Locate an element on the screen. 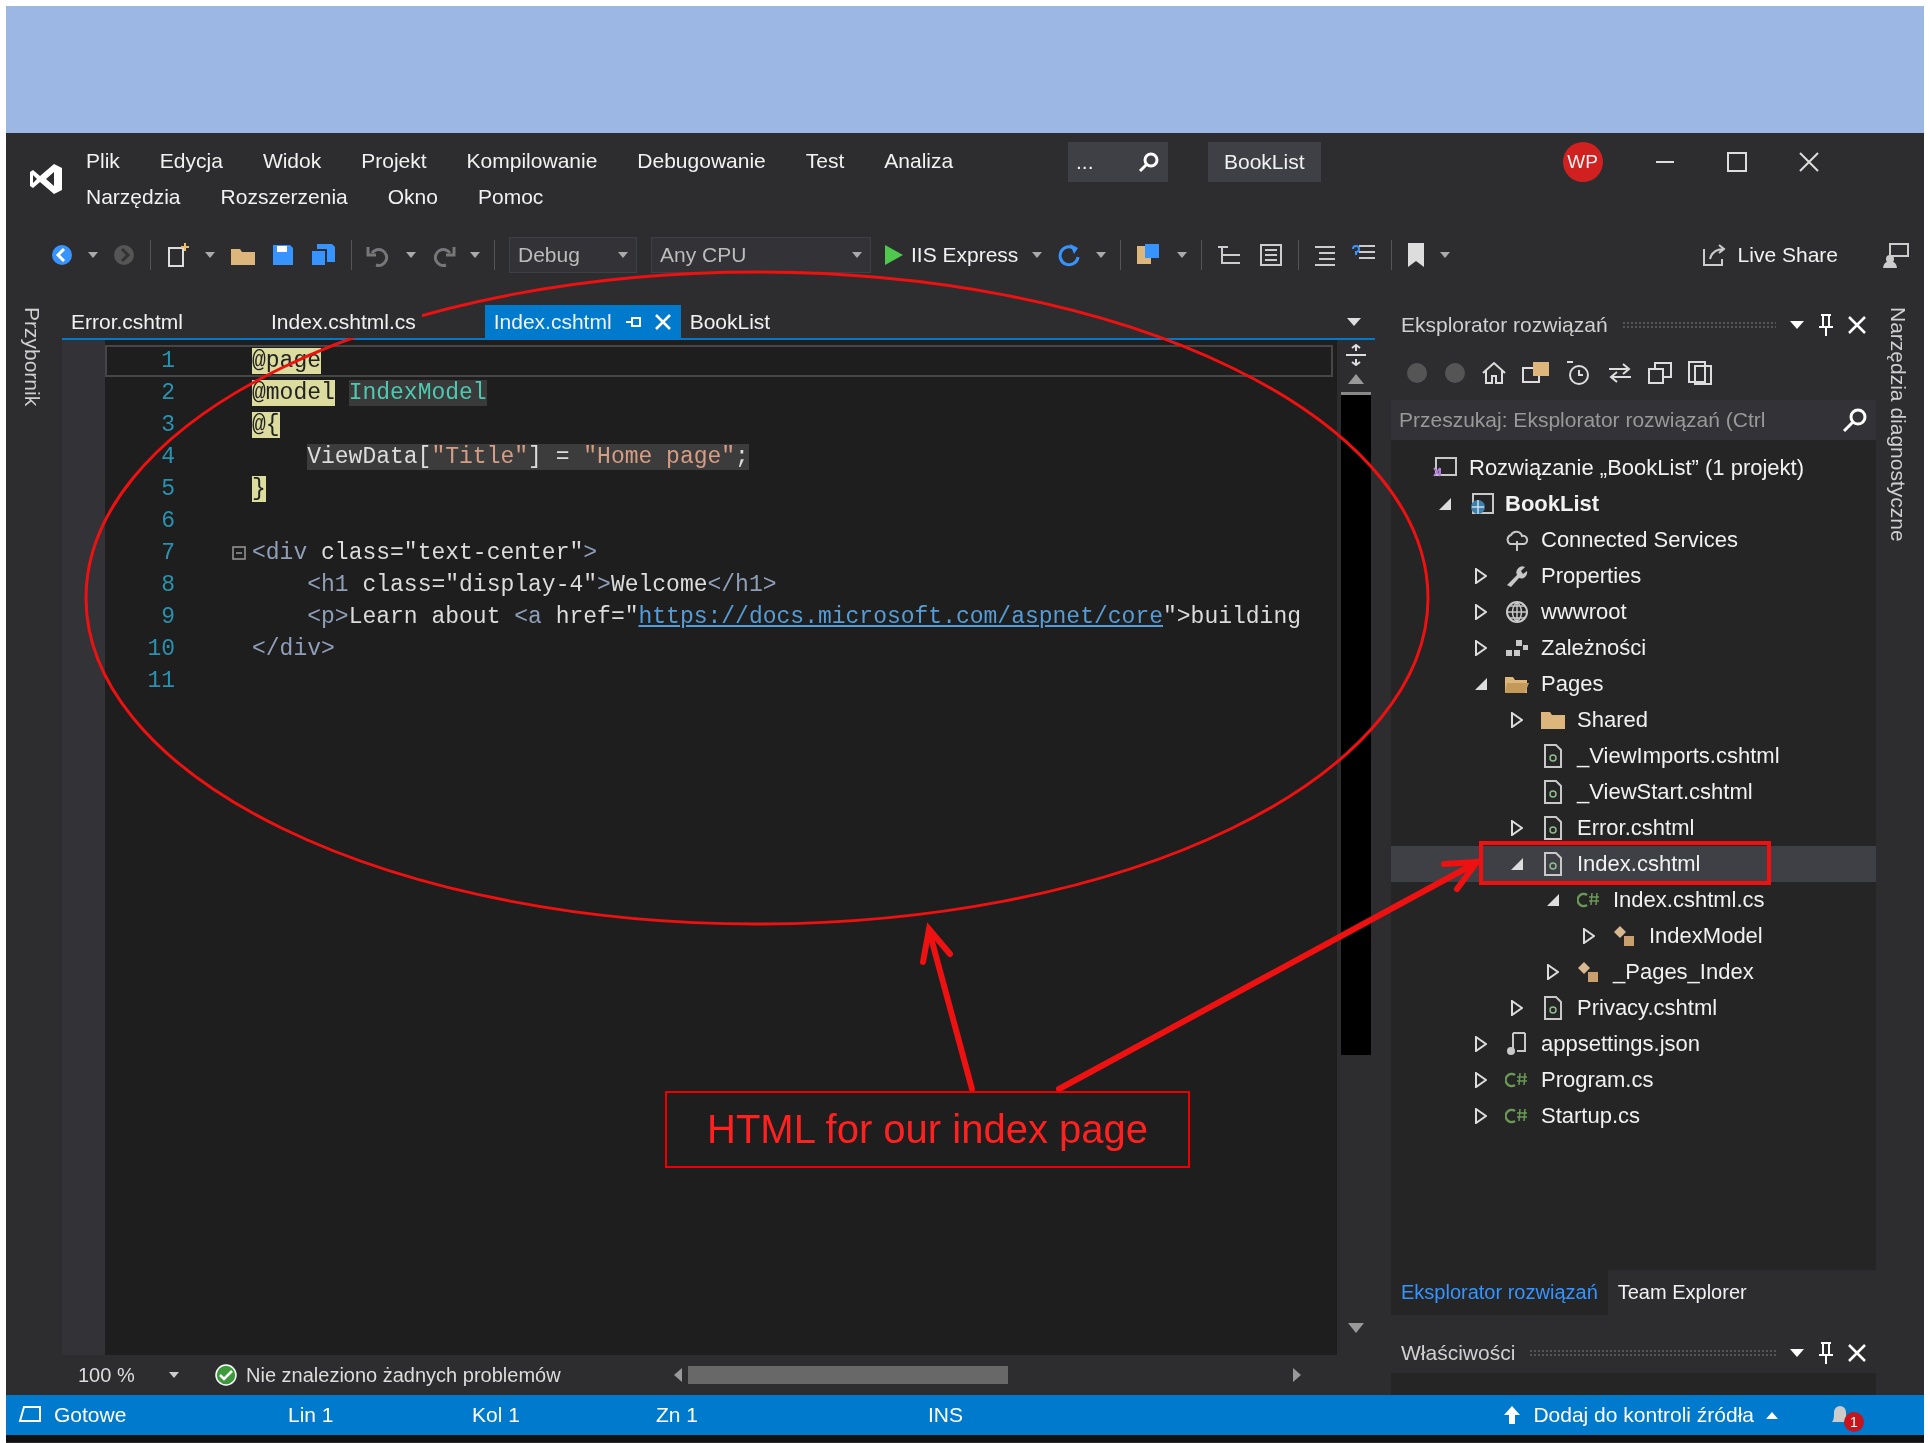 This screenshot has height=1443, width=1930. code-link: https://docs.microsoft.com/aspnet/core is located at coordinates (900, 617).